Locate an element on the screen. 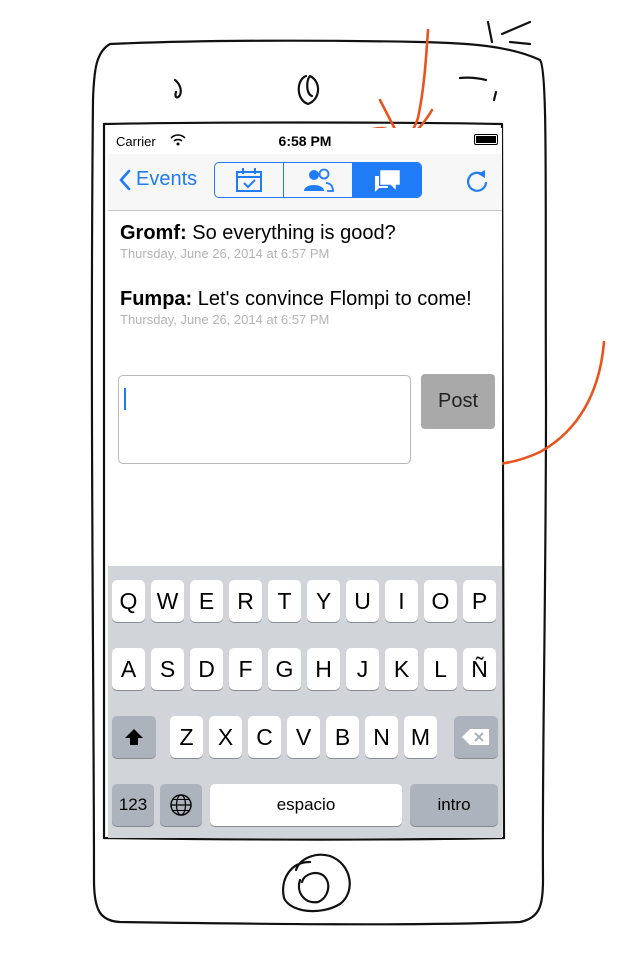 Image resolution: width=640 pixels, height=960 pixels. chevron-left-icon is located at coordinates (125, 179).